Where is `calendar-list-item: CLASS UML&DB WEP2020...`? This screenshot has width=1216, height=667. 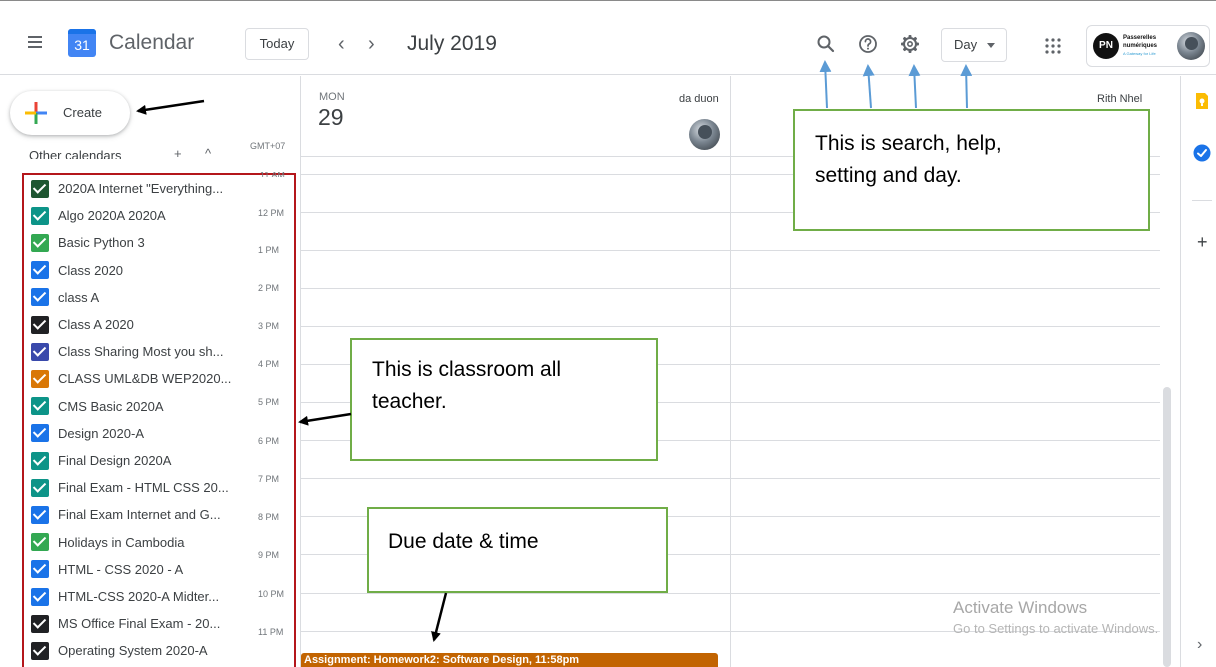
calendar-list-item: CLASS UML&DB WEP2020... is located at coordinates (131, 378).